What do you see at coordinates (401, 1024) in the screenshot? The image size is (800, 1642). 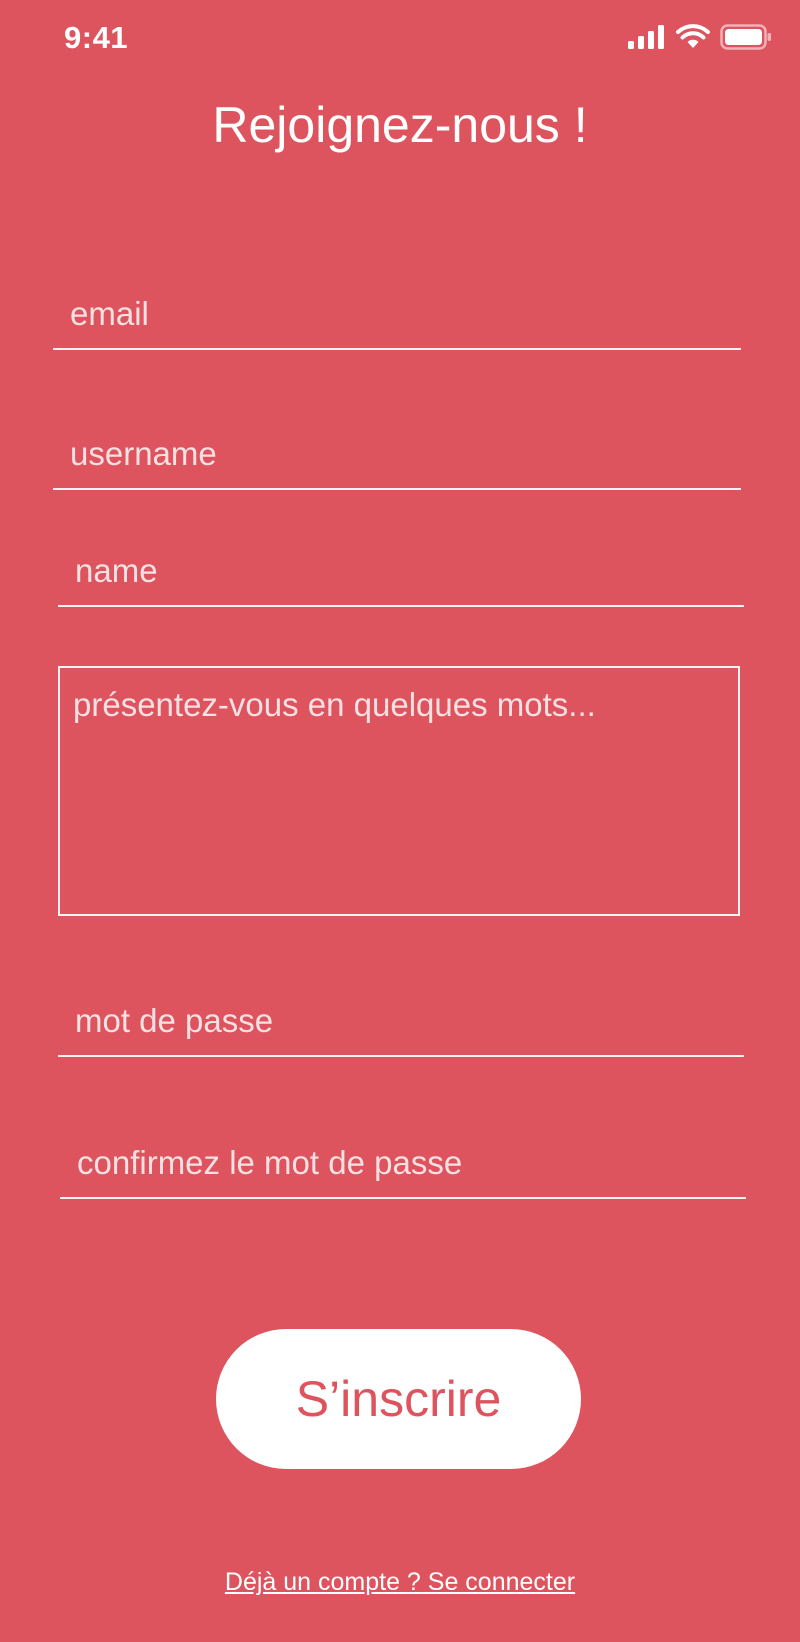 I see `password-field` at bounding box center [401, 1024].